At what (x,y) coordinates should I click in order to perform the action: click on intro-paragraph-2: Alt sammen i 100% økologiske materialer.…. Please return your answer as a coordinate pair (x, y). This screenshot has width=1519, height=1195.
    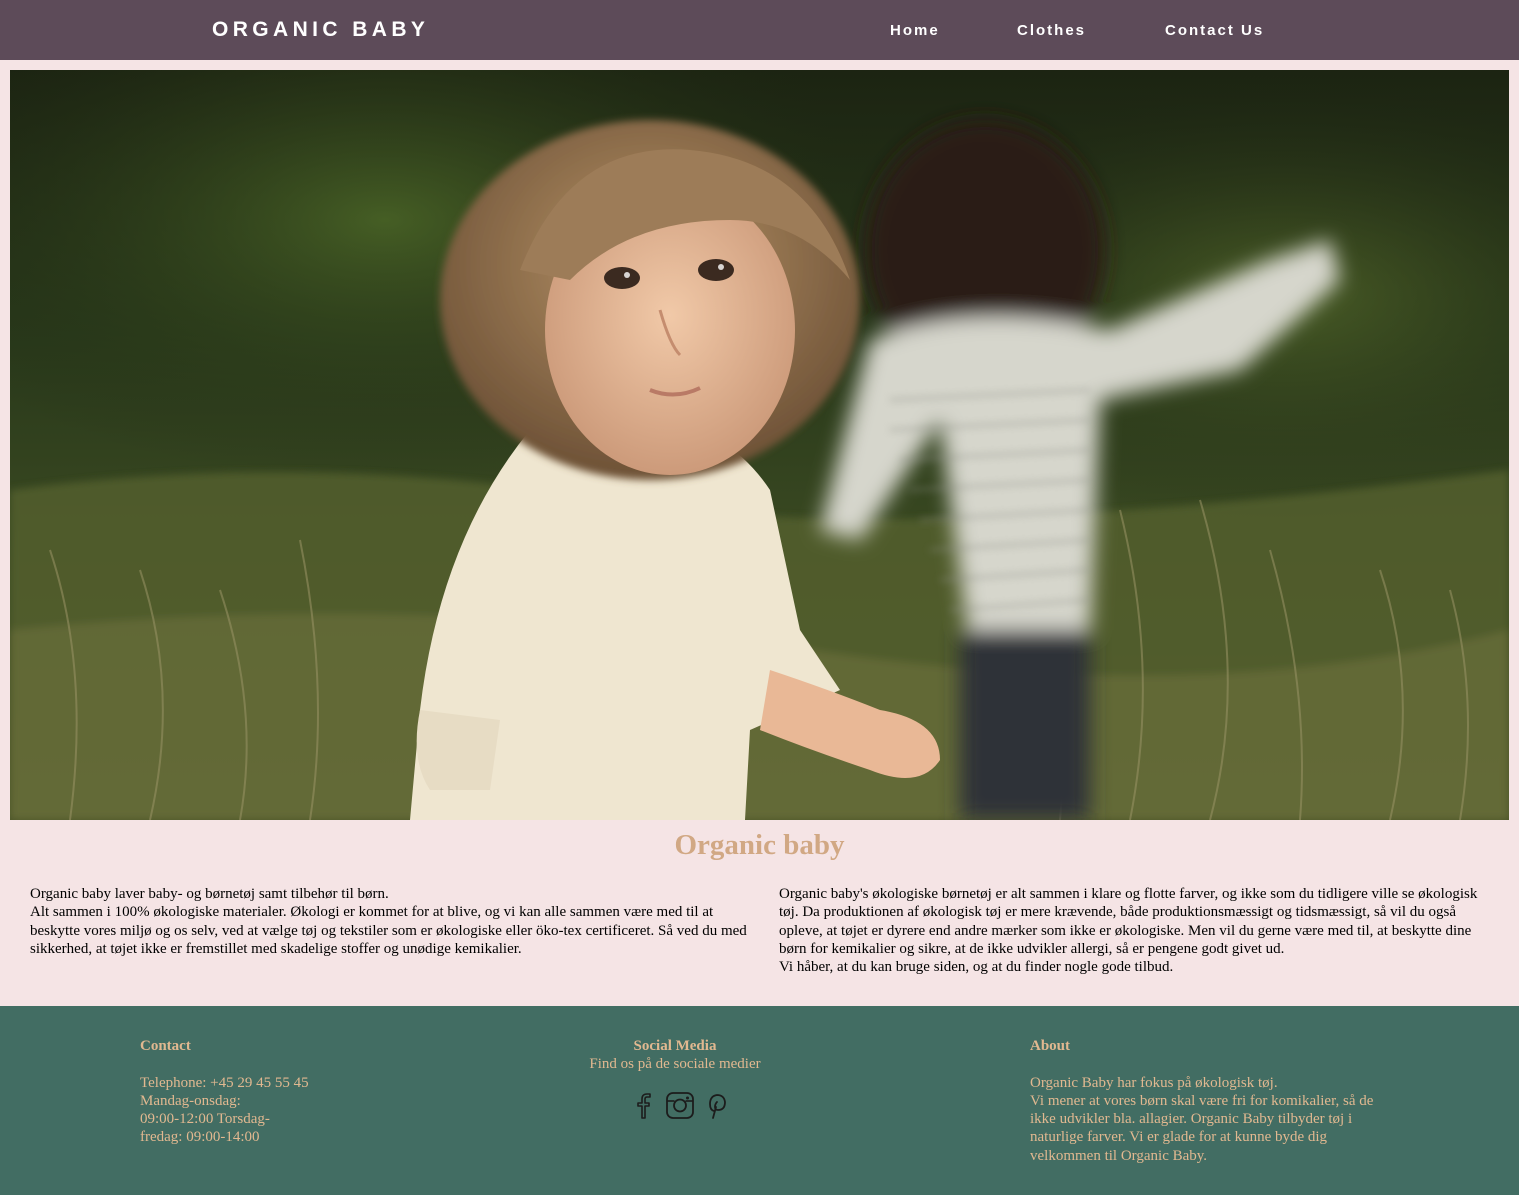
    Looking at the image, I should click on (388, 930).